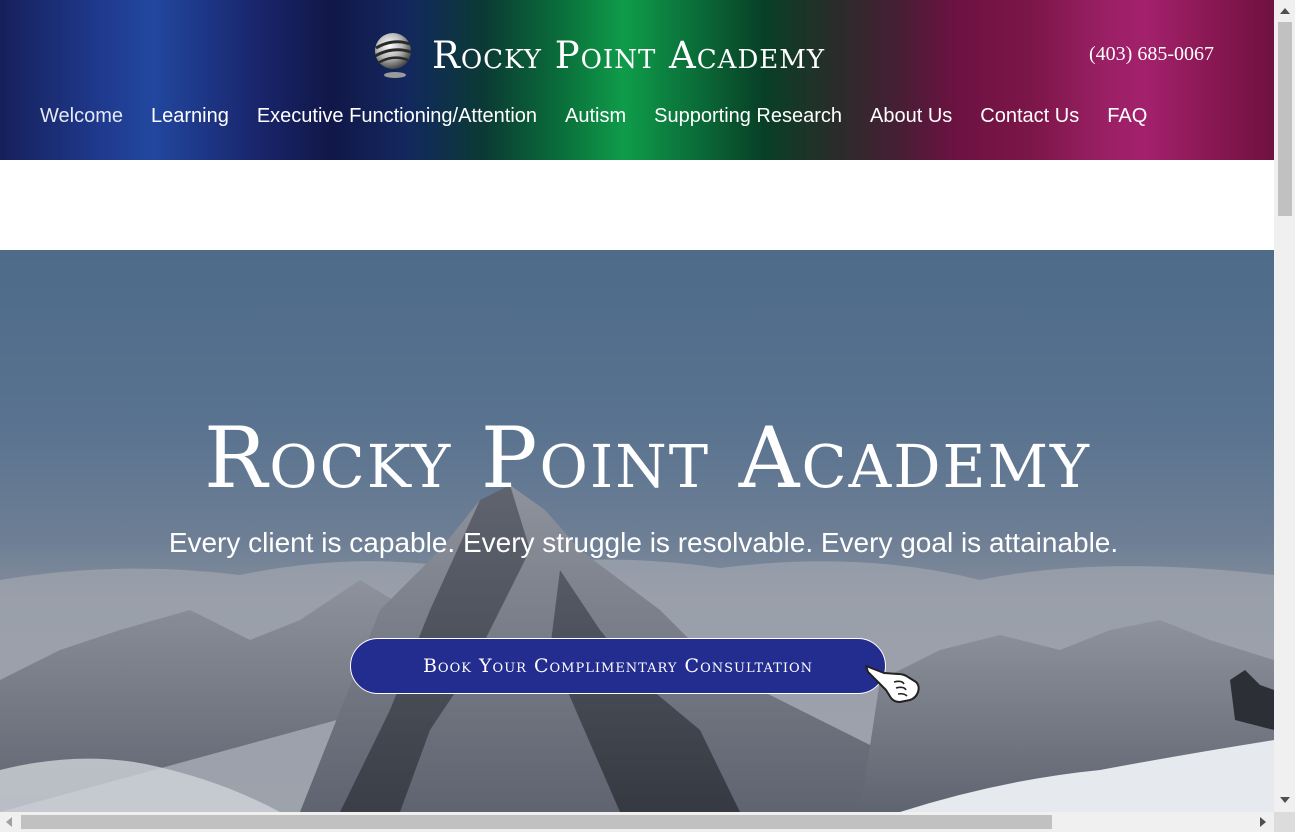 The image size is (1295, 832). I want to click on hero-title: Rocky Point Academy, so click(647, 458).